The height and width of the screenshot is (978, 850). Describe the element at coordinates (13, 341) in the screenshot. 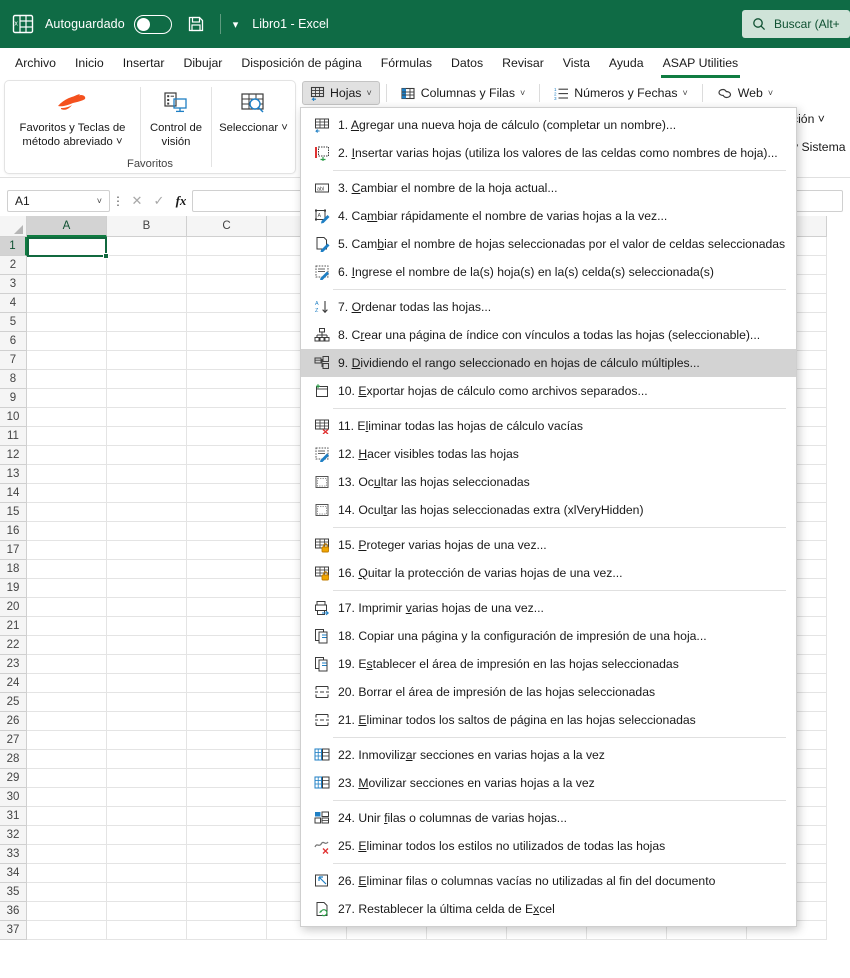

I see `row-header-6: 6` at that location.